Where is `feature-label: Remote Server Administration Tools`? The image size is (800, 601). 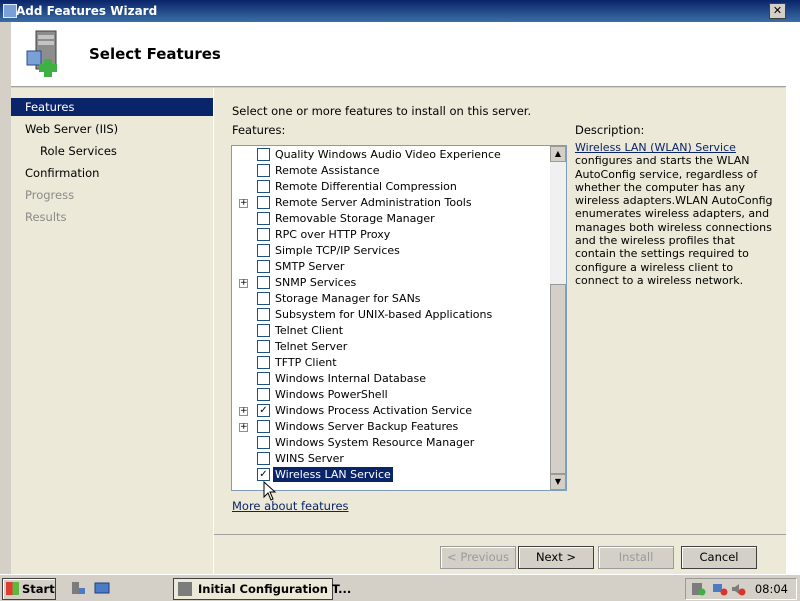 feature-label: Remote Server Administration Tools is located at coordinates (373, 202).